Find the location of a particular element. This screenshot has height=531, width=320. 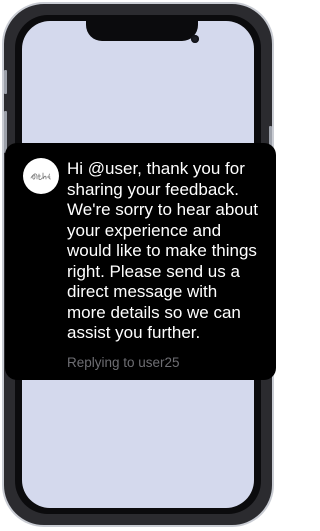

avatar is located at coordinates (41, 176).